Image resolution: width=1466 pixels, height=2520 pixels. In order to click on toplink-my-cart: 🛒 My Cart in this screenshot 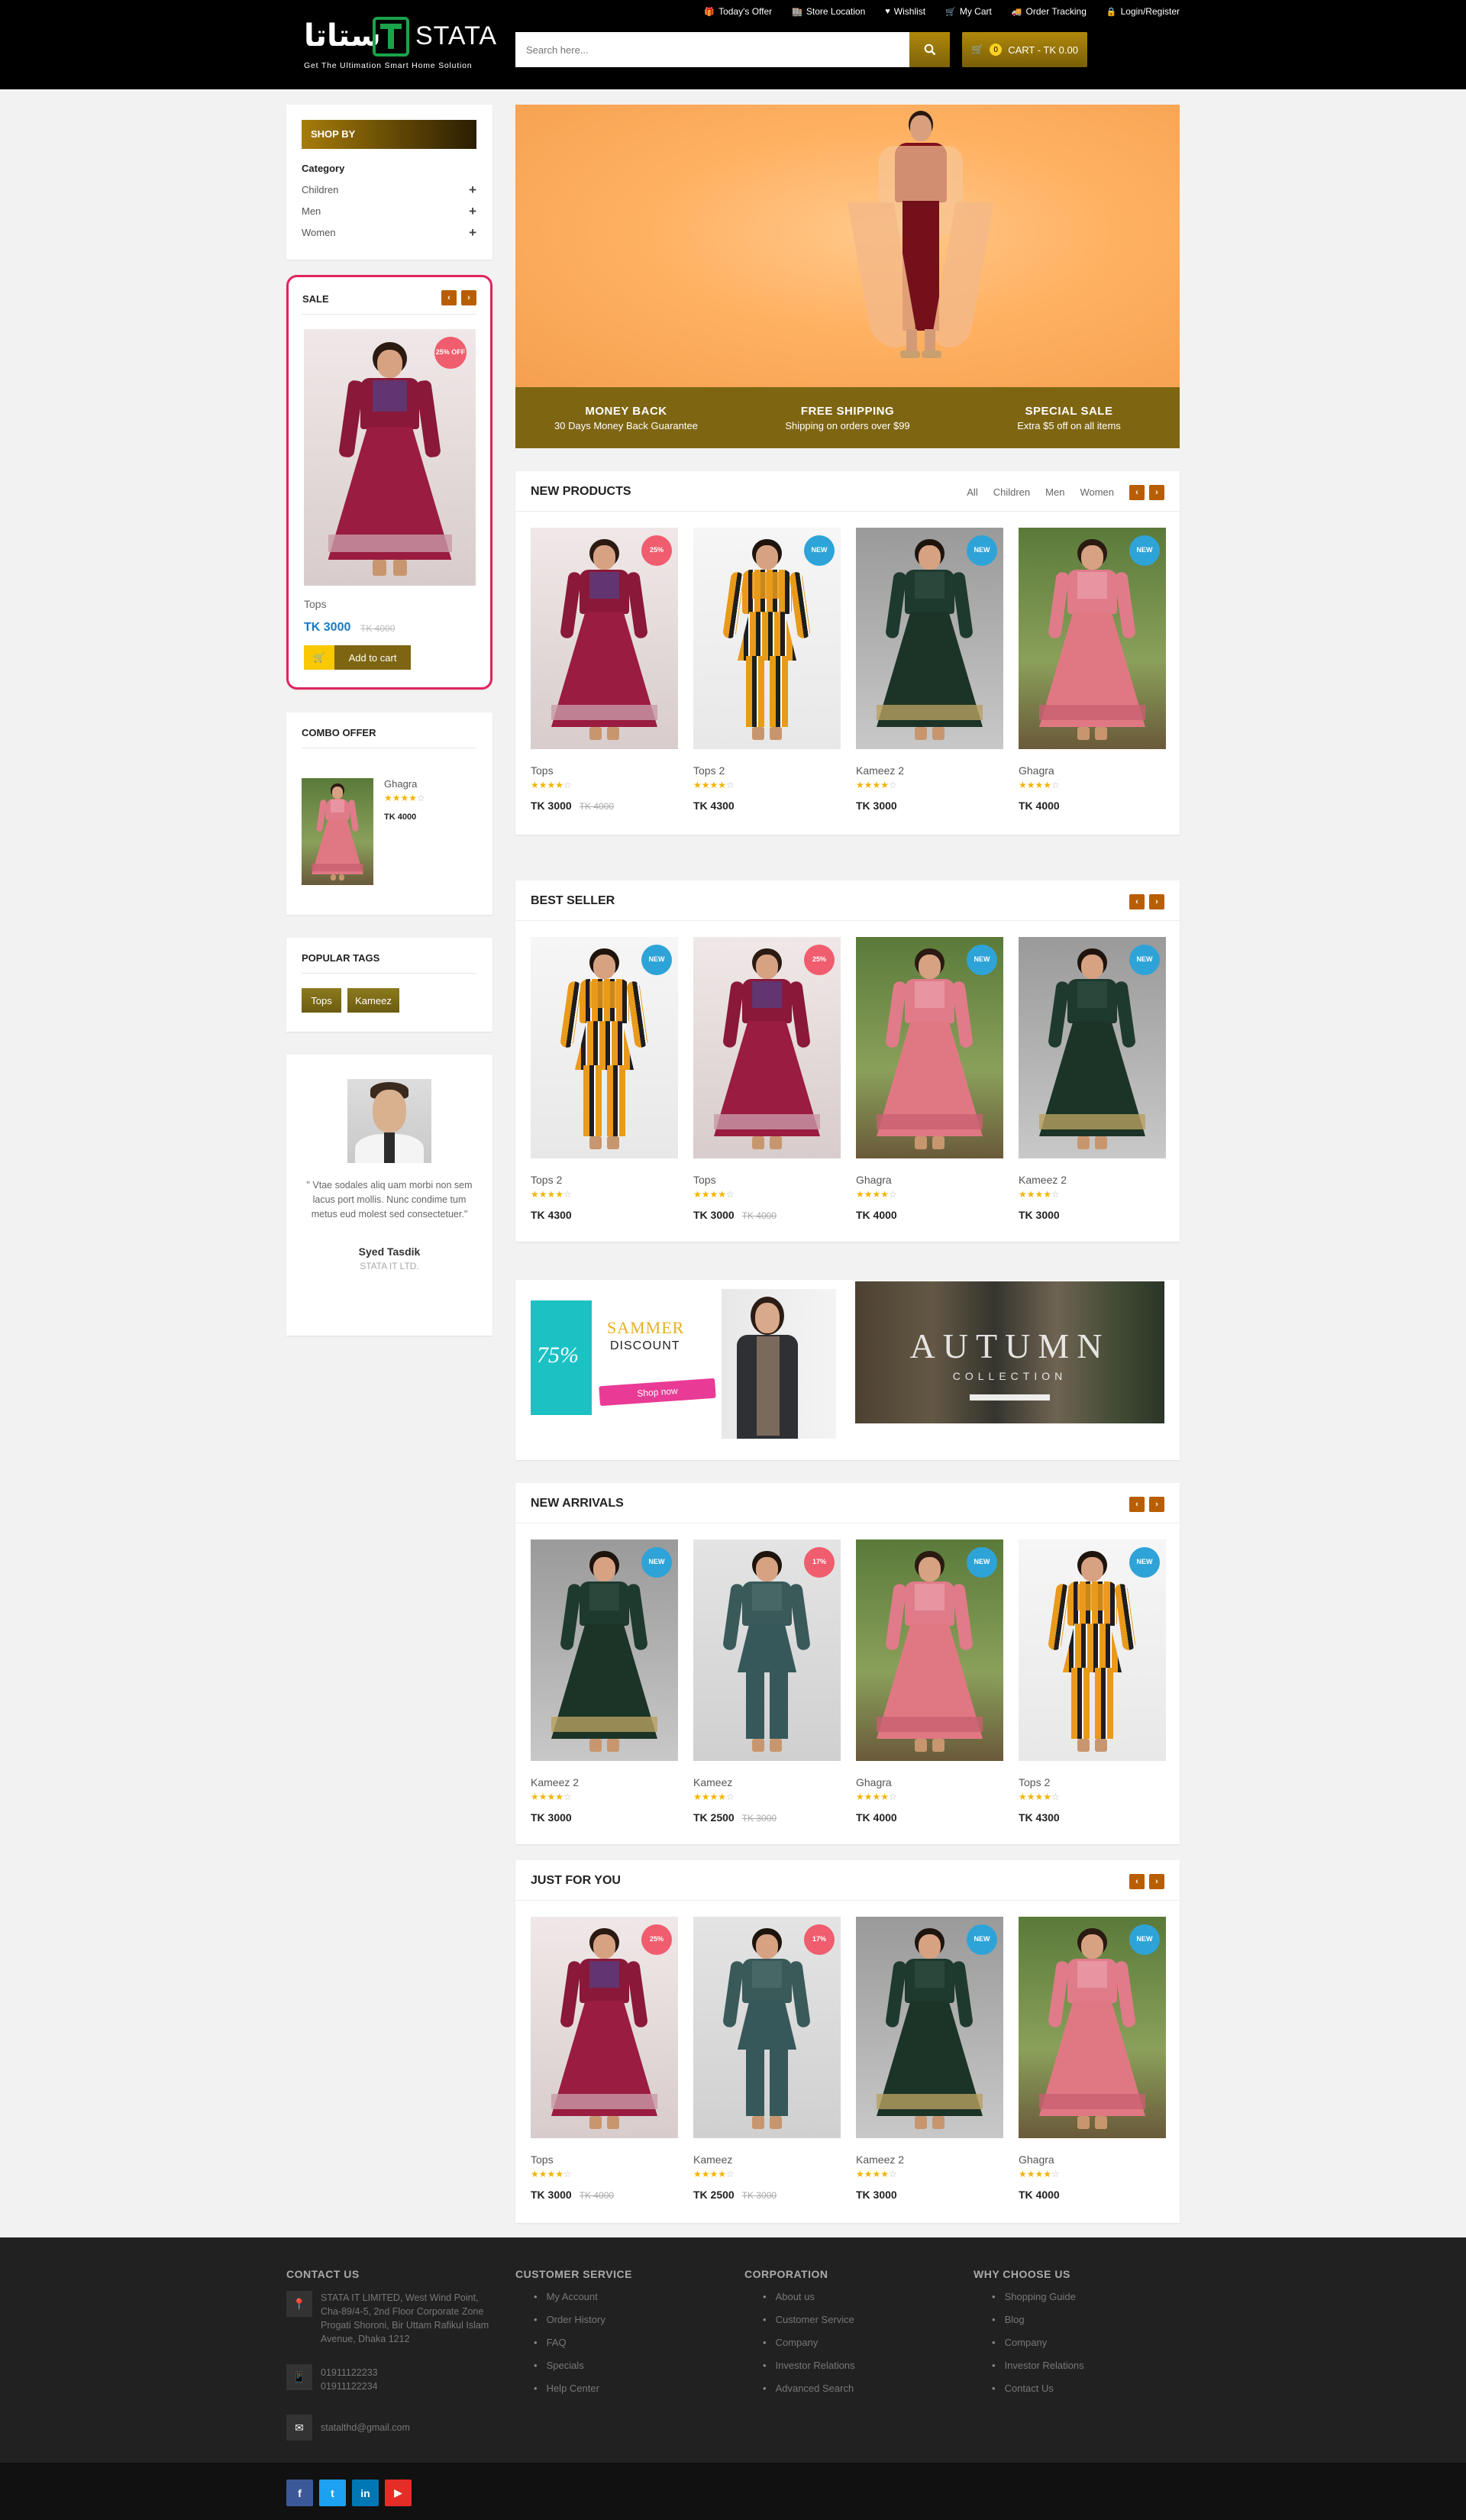, I will do `click(969, 12)`.